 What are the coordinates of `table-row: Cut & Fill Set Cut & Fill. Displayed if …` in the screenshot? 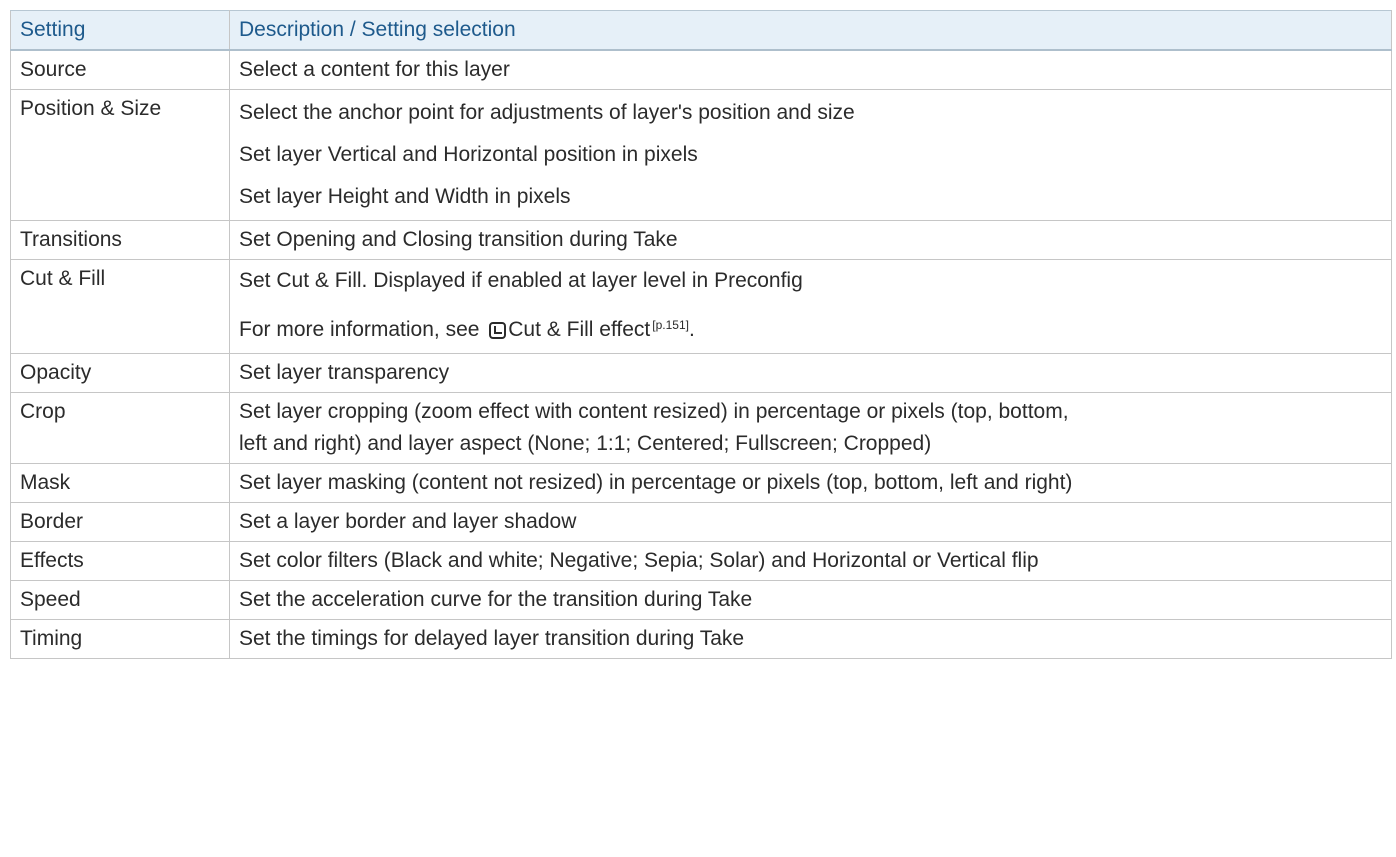 It's located at (701, 306).